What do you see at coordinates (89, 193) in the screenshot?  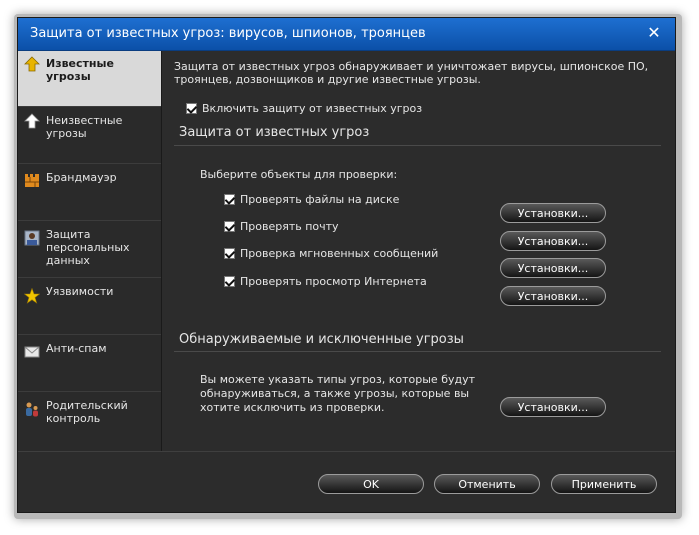 I see `sidebar-item-firewall: Брандмауэр` at bounding box center [89, 193].